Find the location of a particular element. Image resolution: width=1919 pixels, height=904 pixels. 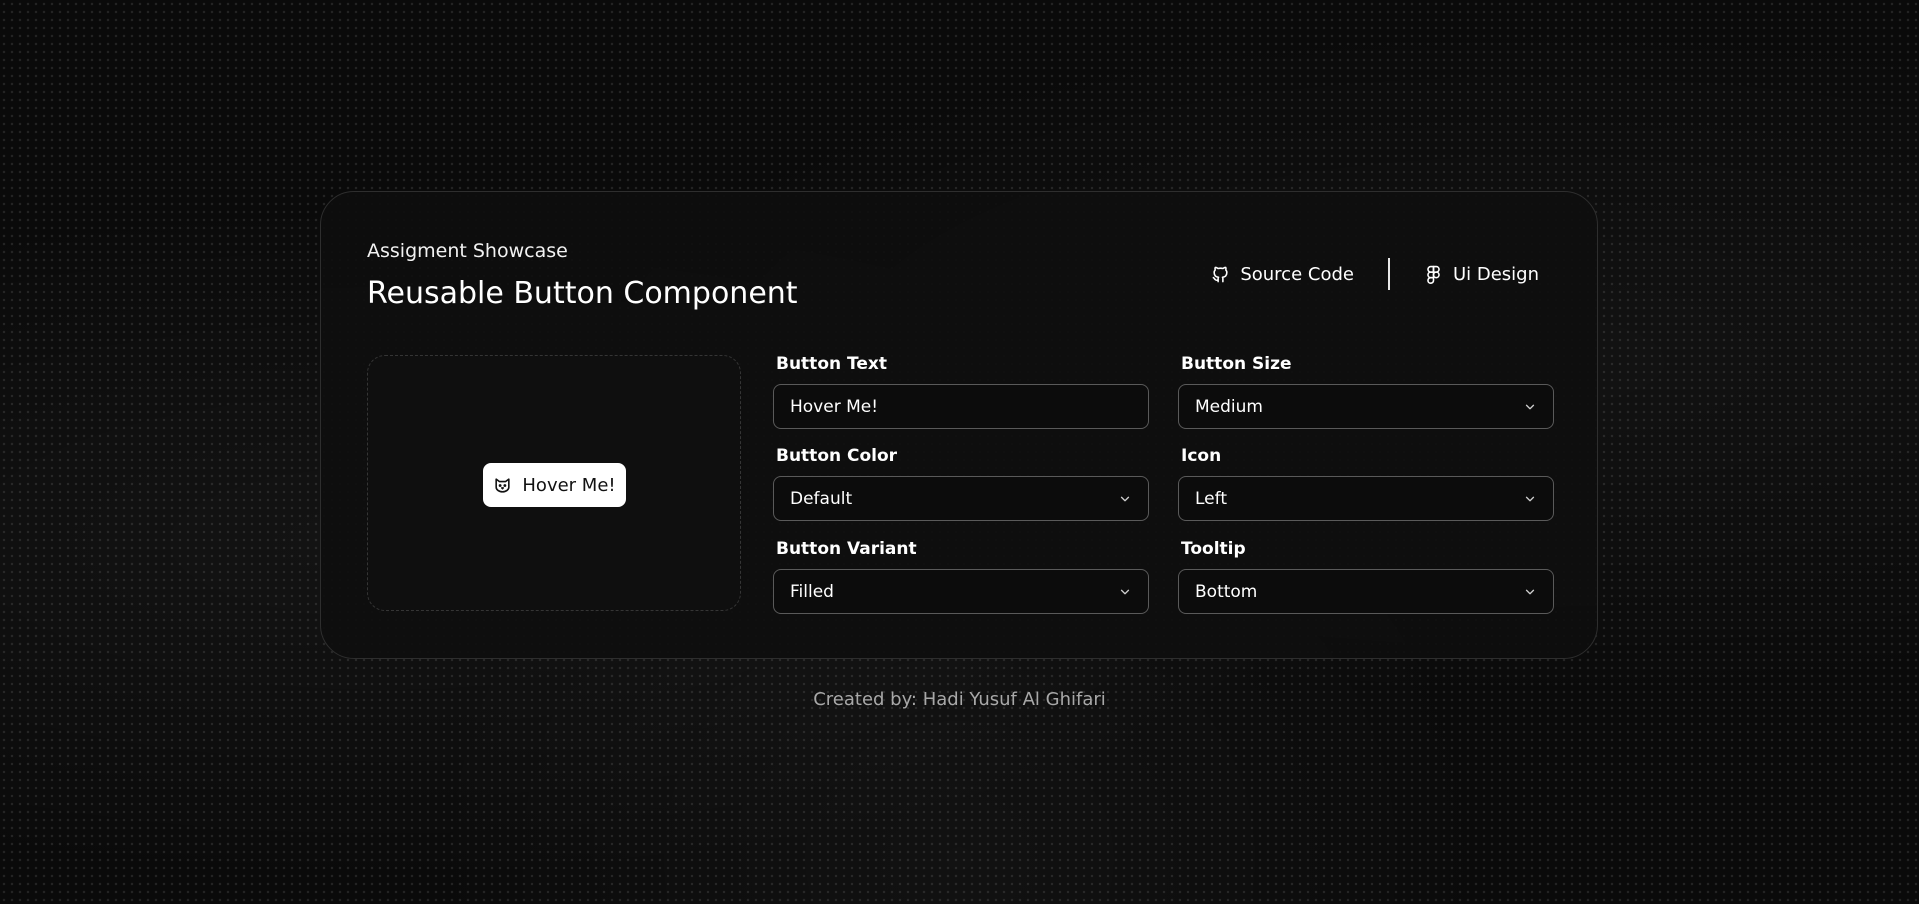

button-color-label: Button Color is located at coordinates (837, 456).